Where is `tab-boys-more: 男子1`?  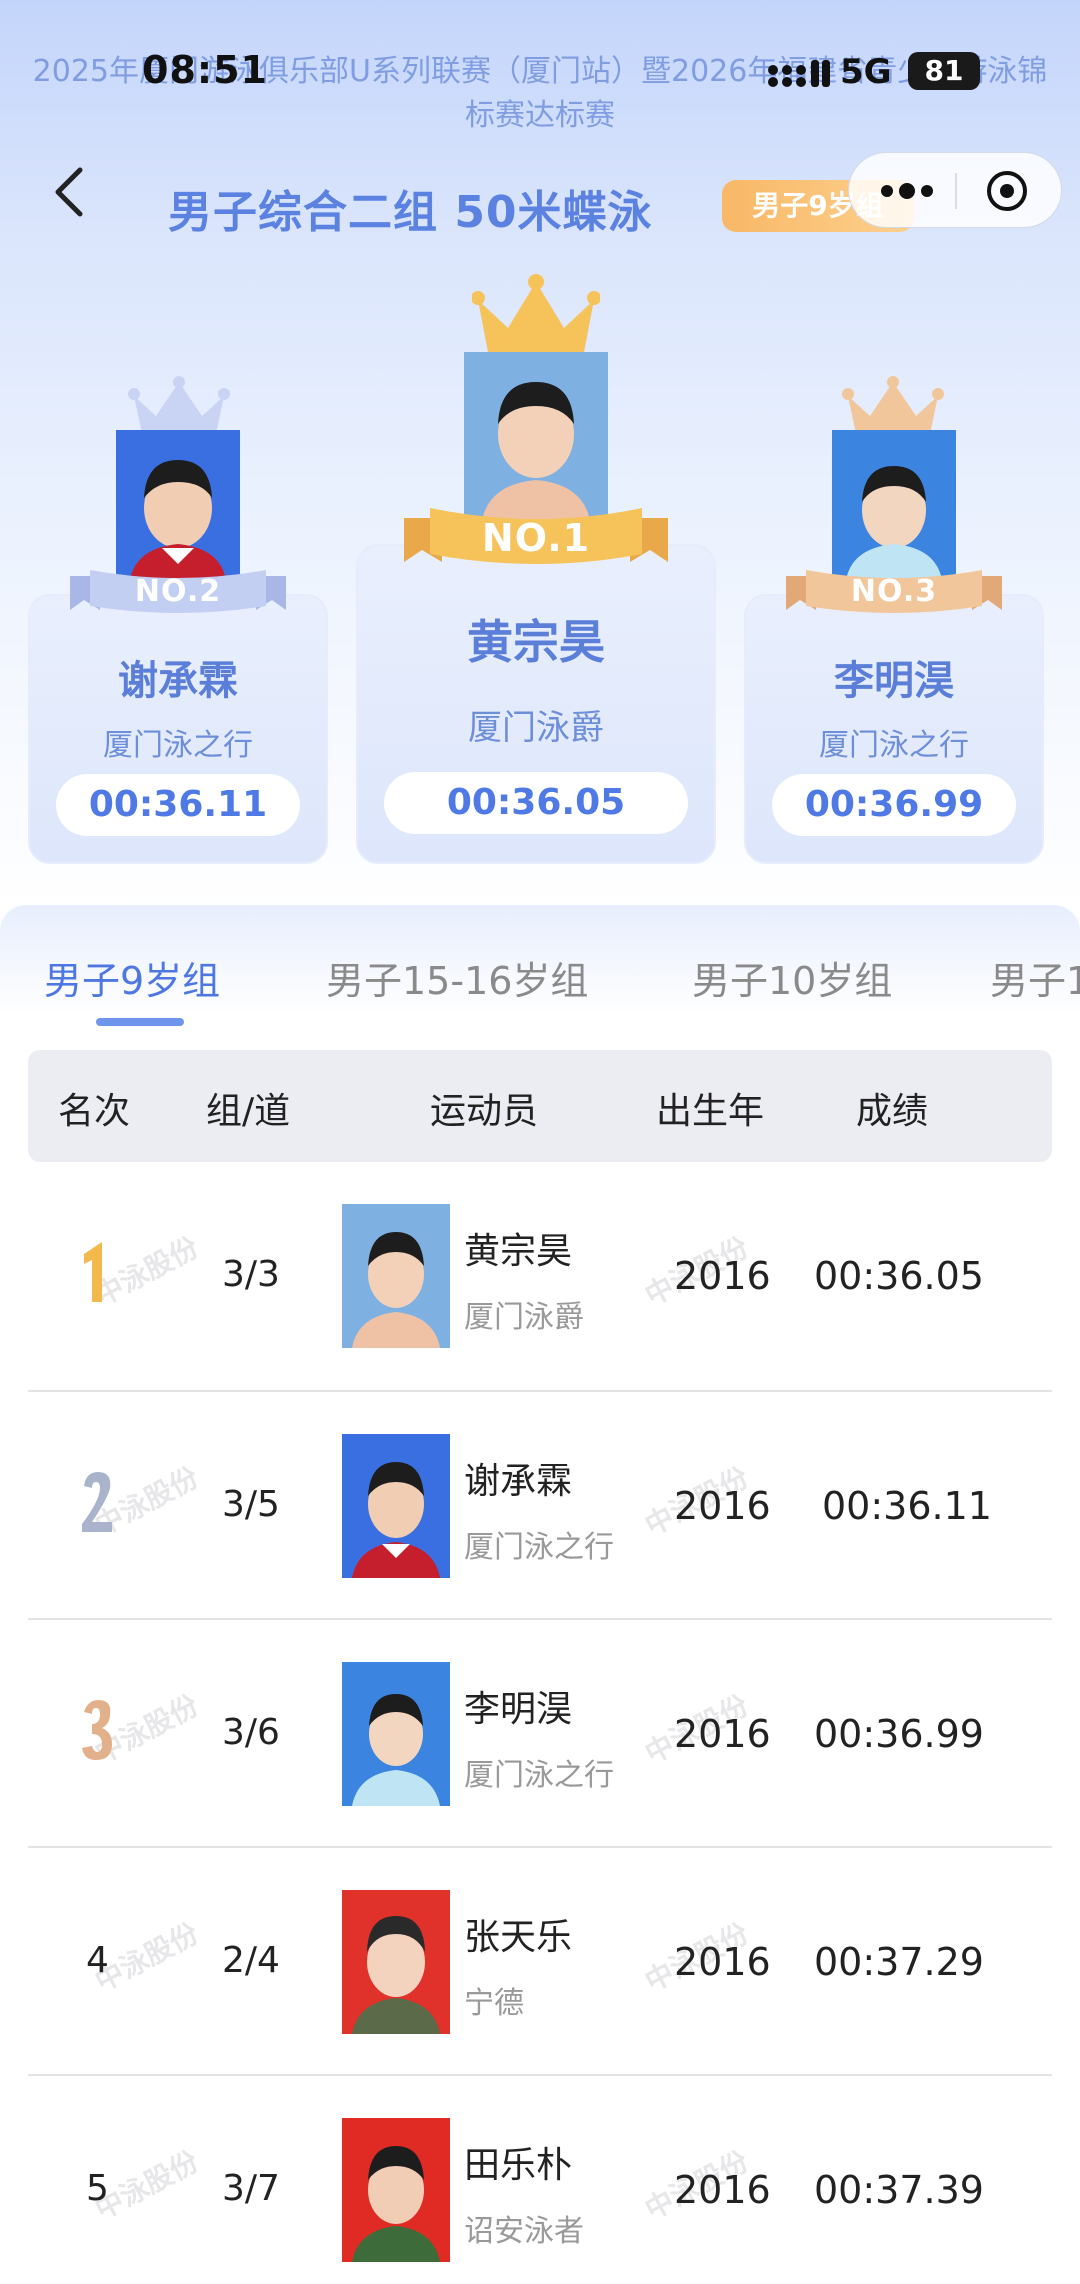 tab-boys-more: 男子1 is located at coordinates (1035, 977).